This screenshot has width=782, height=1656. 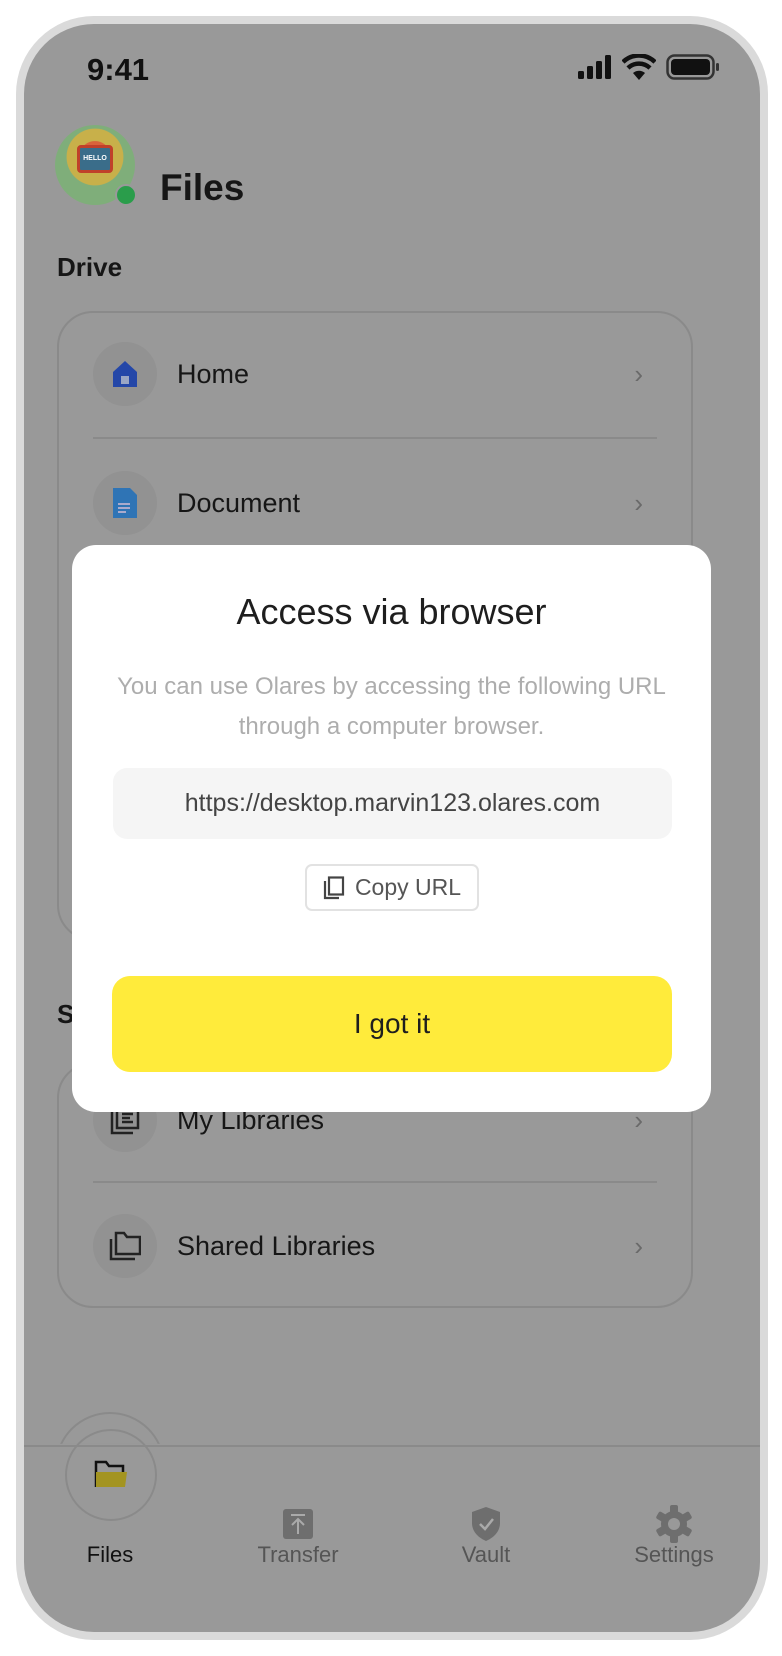 I want to click on status-icons, so click(x=649, y=67).